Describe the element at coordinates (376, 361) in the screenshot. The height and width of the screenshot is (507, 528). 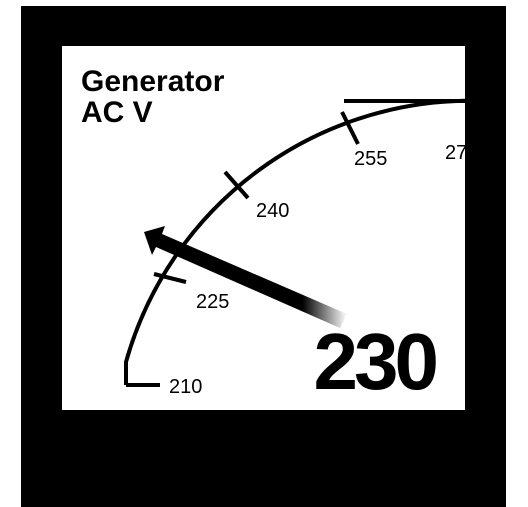
I see `gauge-reading: 230` at that location.